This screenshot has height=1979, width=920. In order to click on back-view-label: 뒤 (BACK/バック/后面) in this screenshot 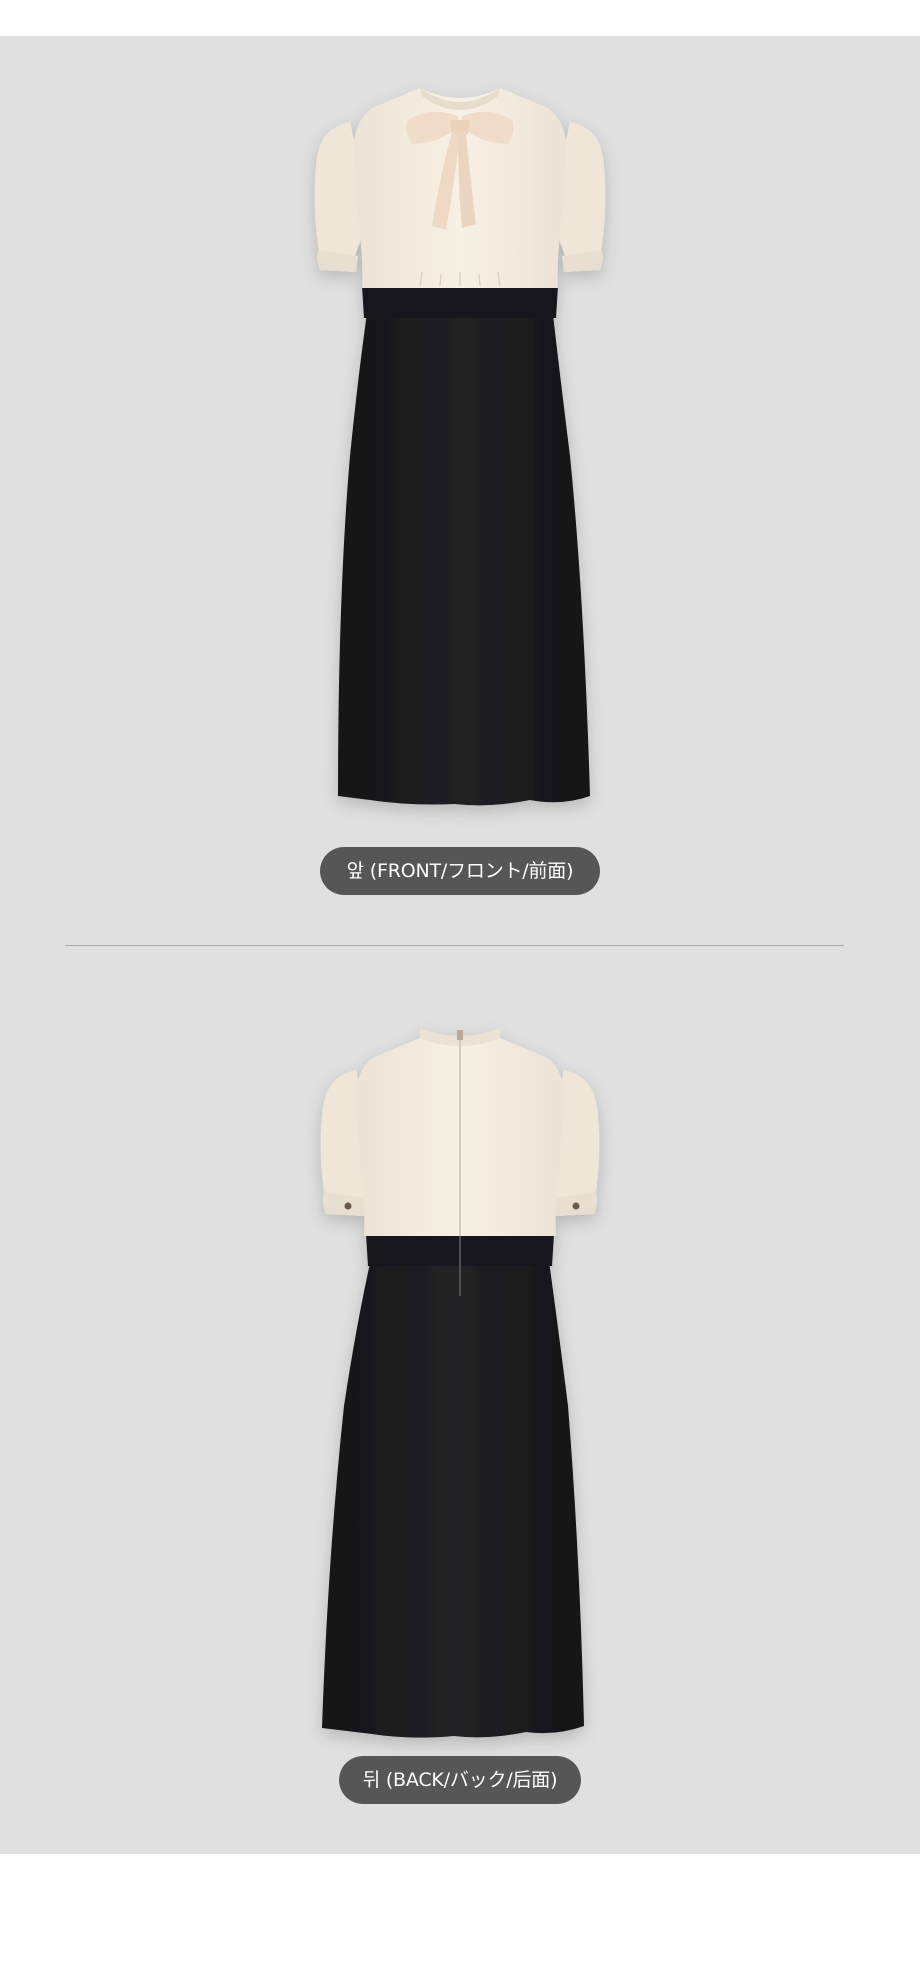, I will do `click(460, 1780)`.